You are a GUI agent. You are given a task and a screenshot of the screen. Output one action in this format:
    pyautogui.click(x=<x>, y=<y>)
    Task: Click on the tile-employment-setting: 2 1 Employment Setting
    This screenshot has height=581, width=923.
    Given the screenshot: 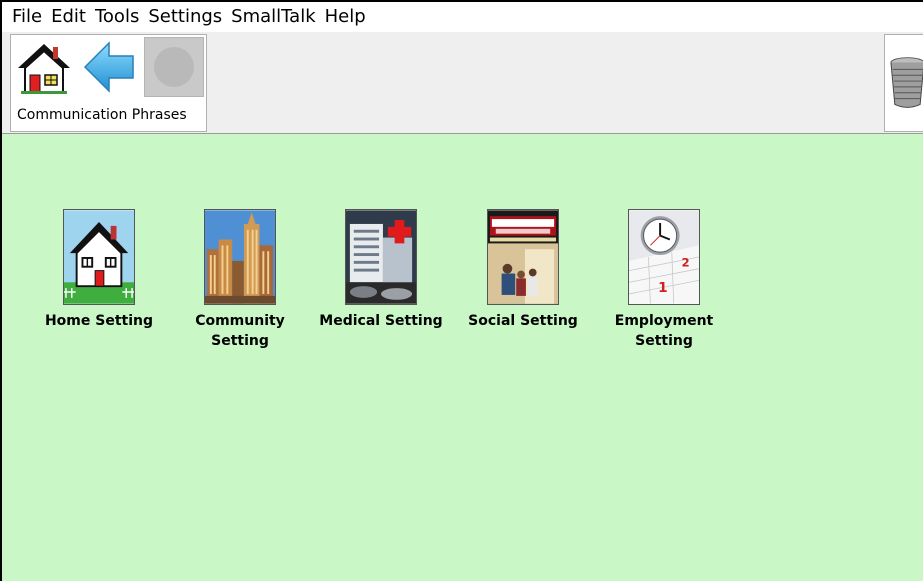 What is the action you would take?
    pyautogui.click(x=664, y=280)
    